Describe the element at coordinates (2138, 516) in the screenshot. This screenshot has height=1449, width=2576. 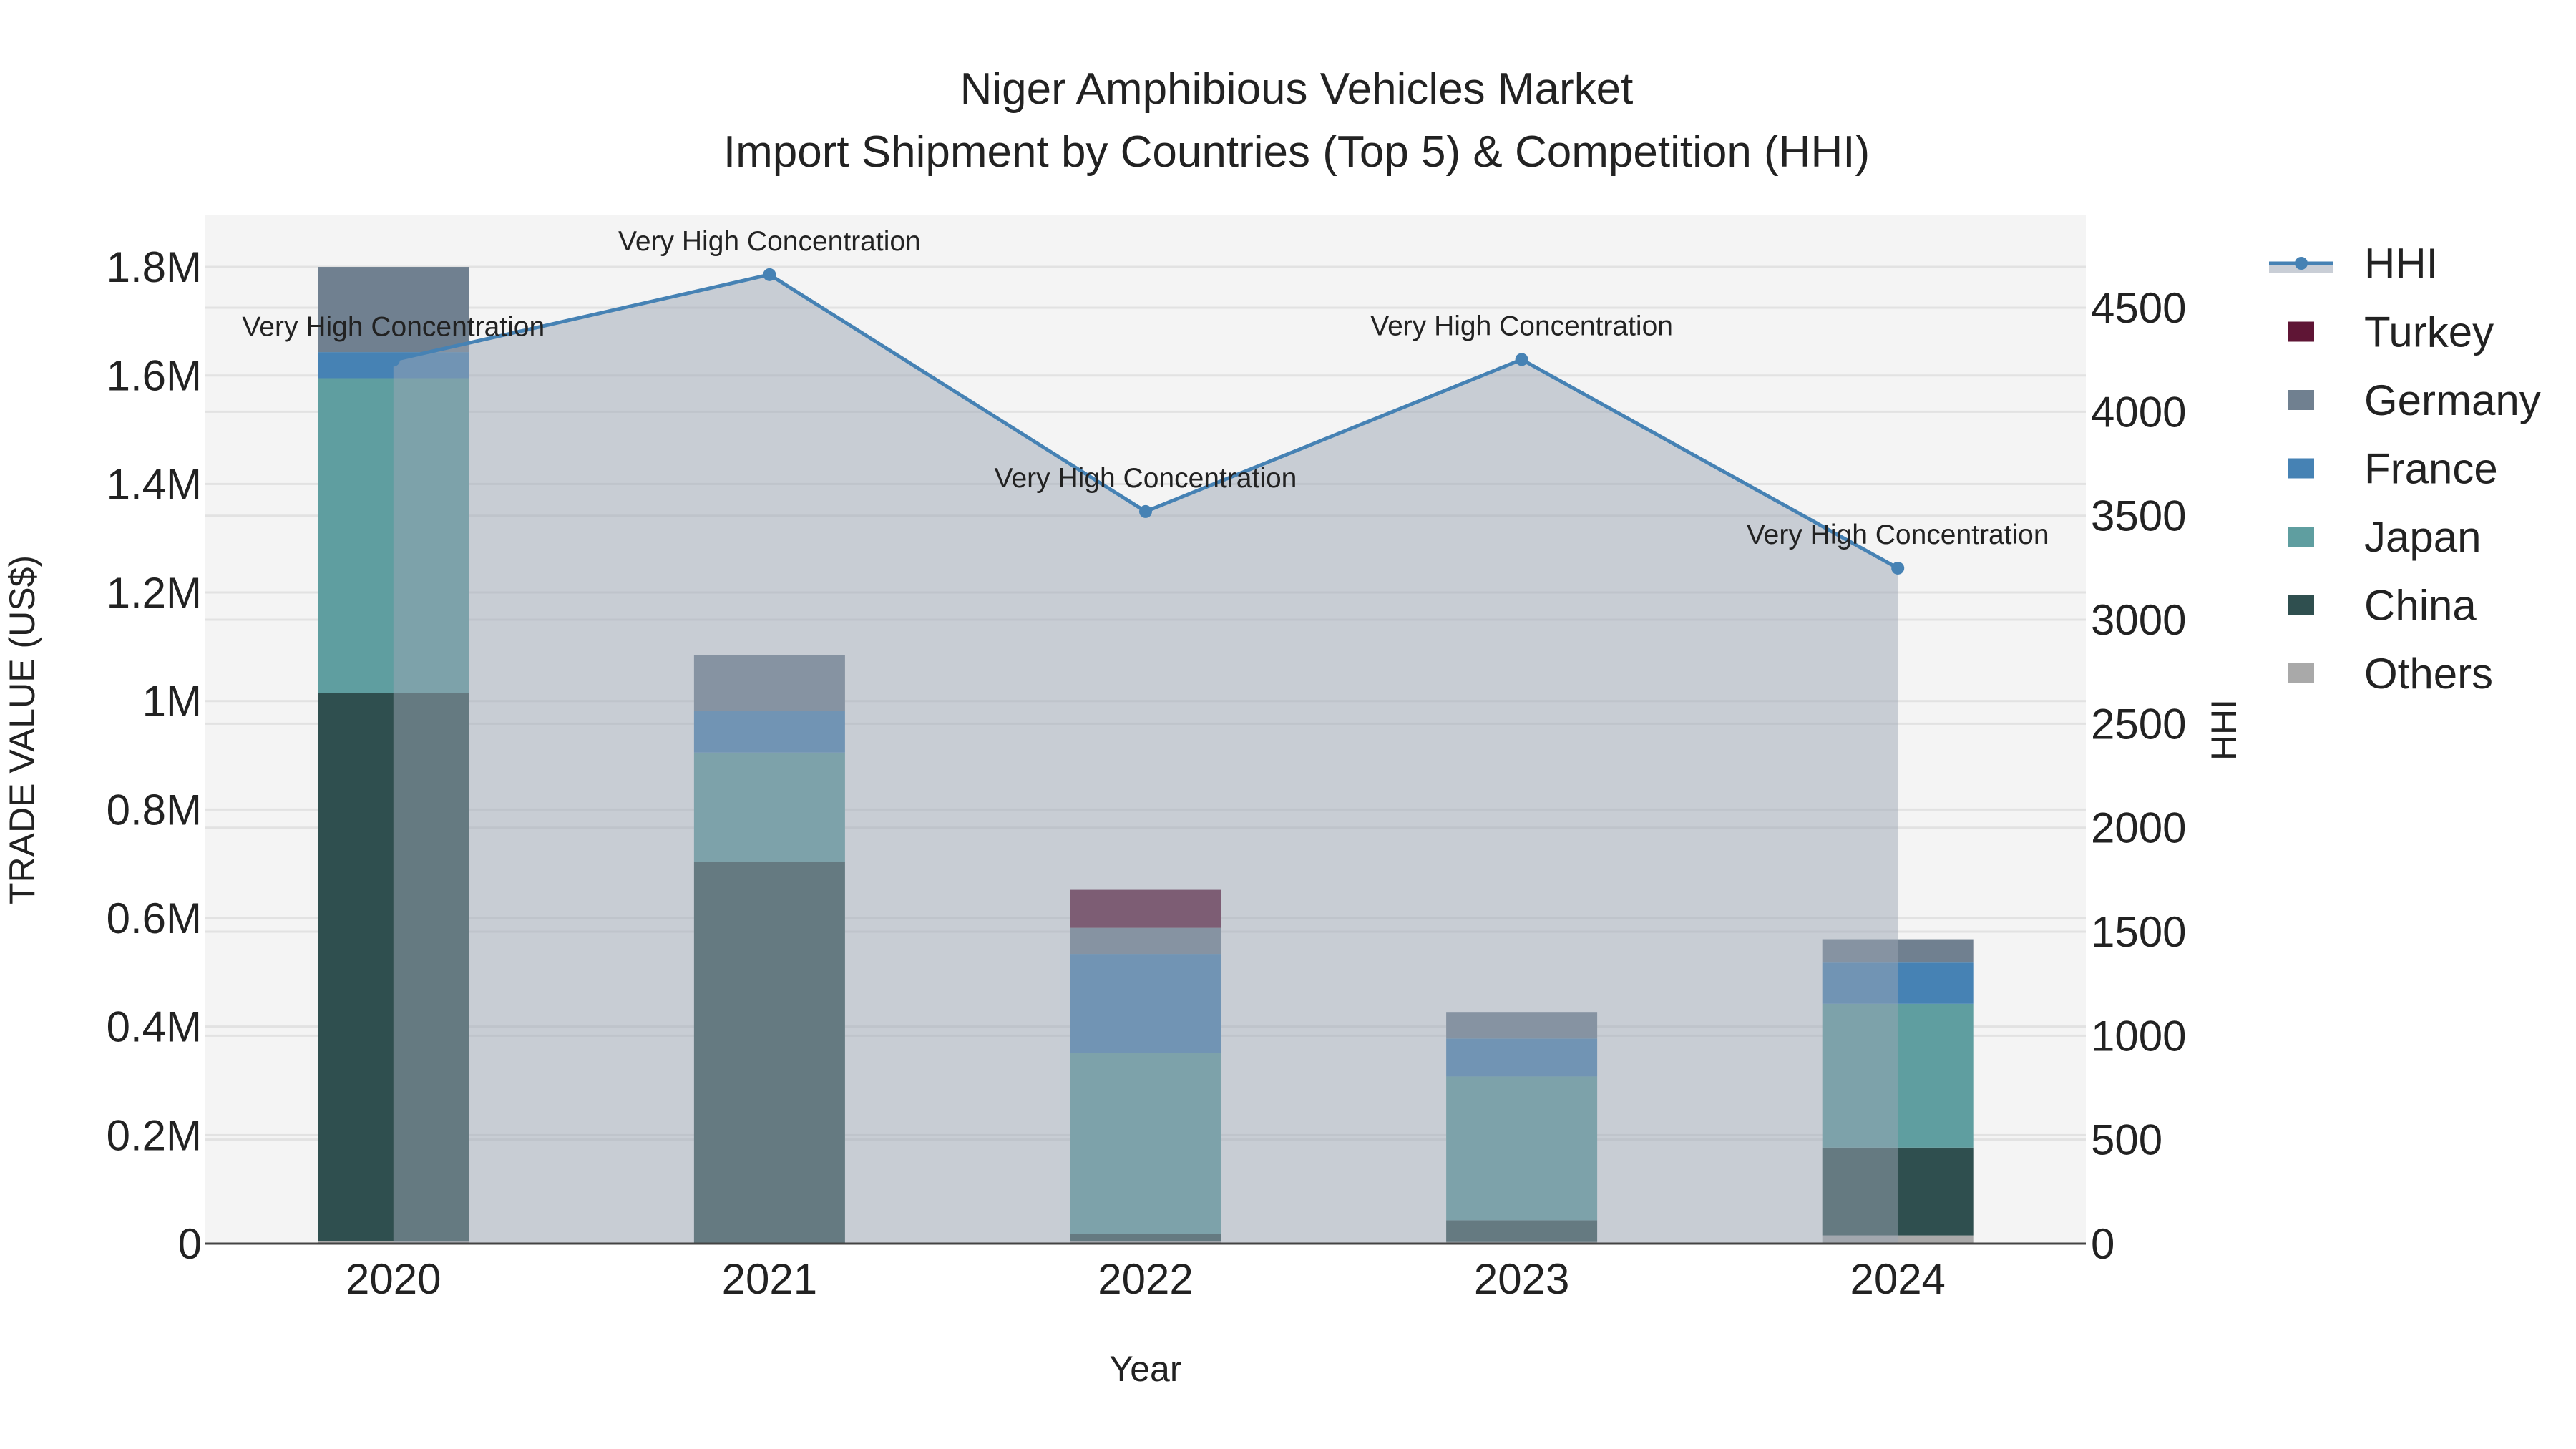
I see `y2-tick-label: 3500` at that location.